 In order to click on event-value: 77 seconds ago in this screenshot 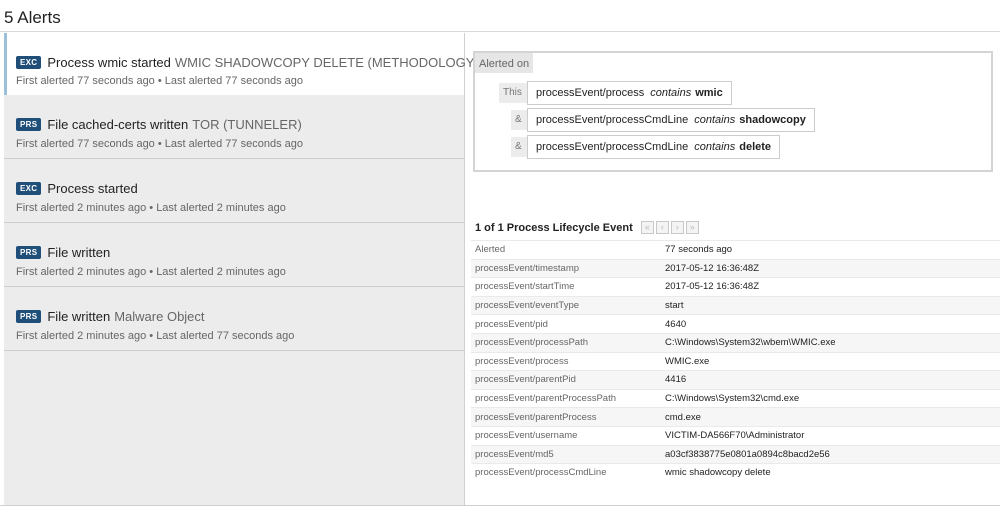, I will do `click(699, 250)`.